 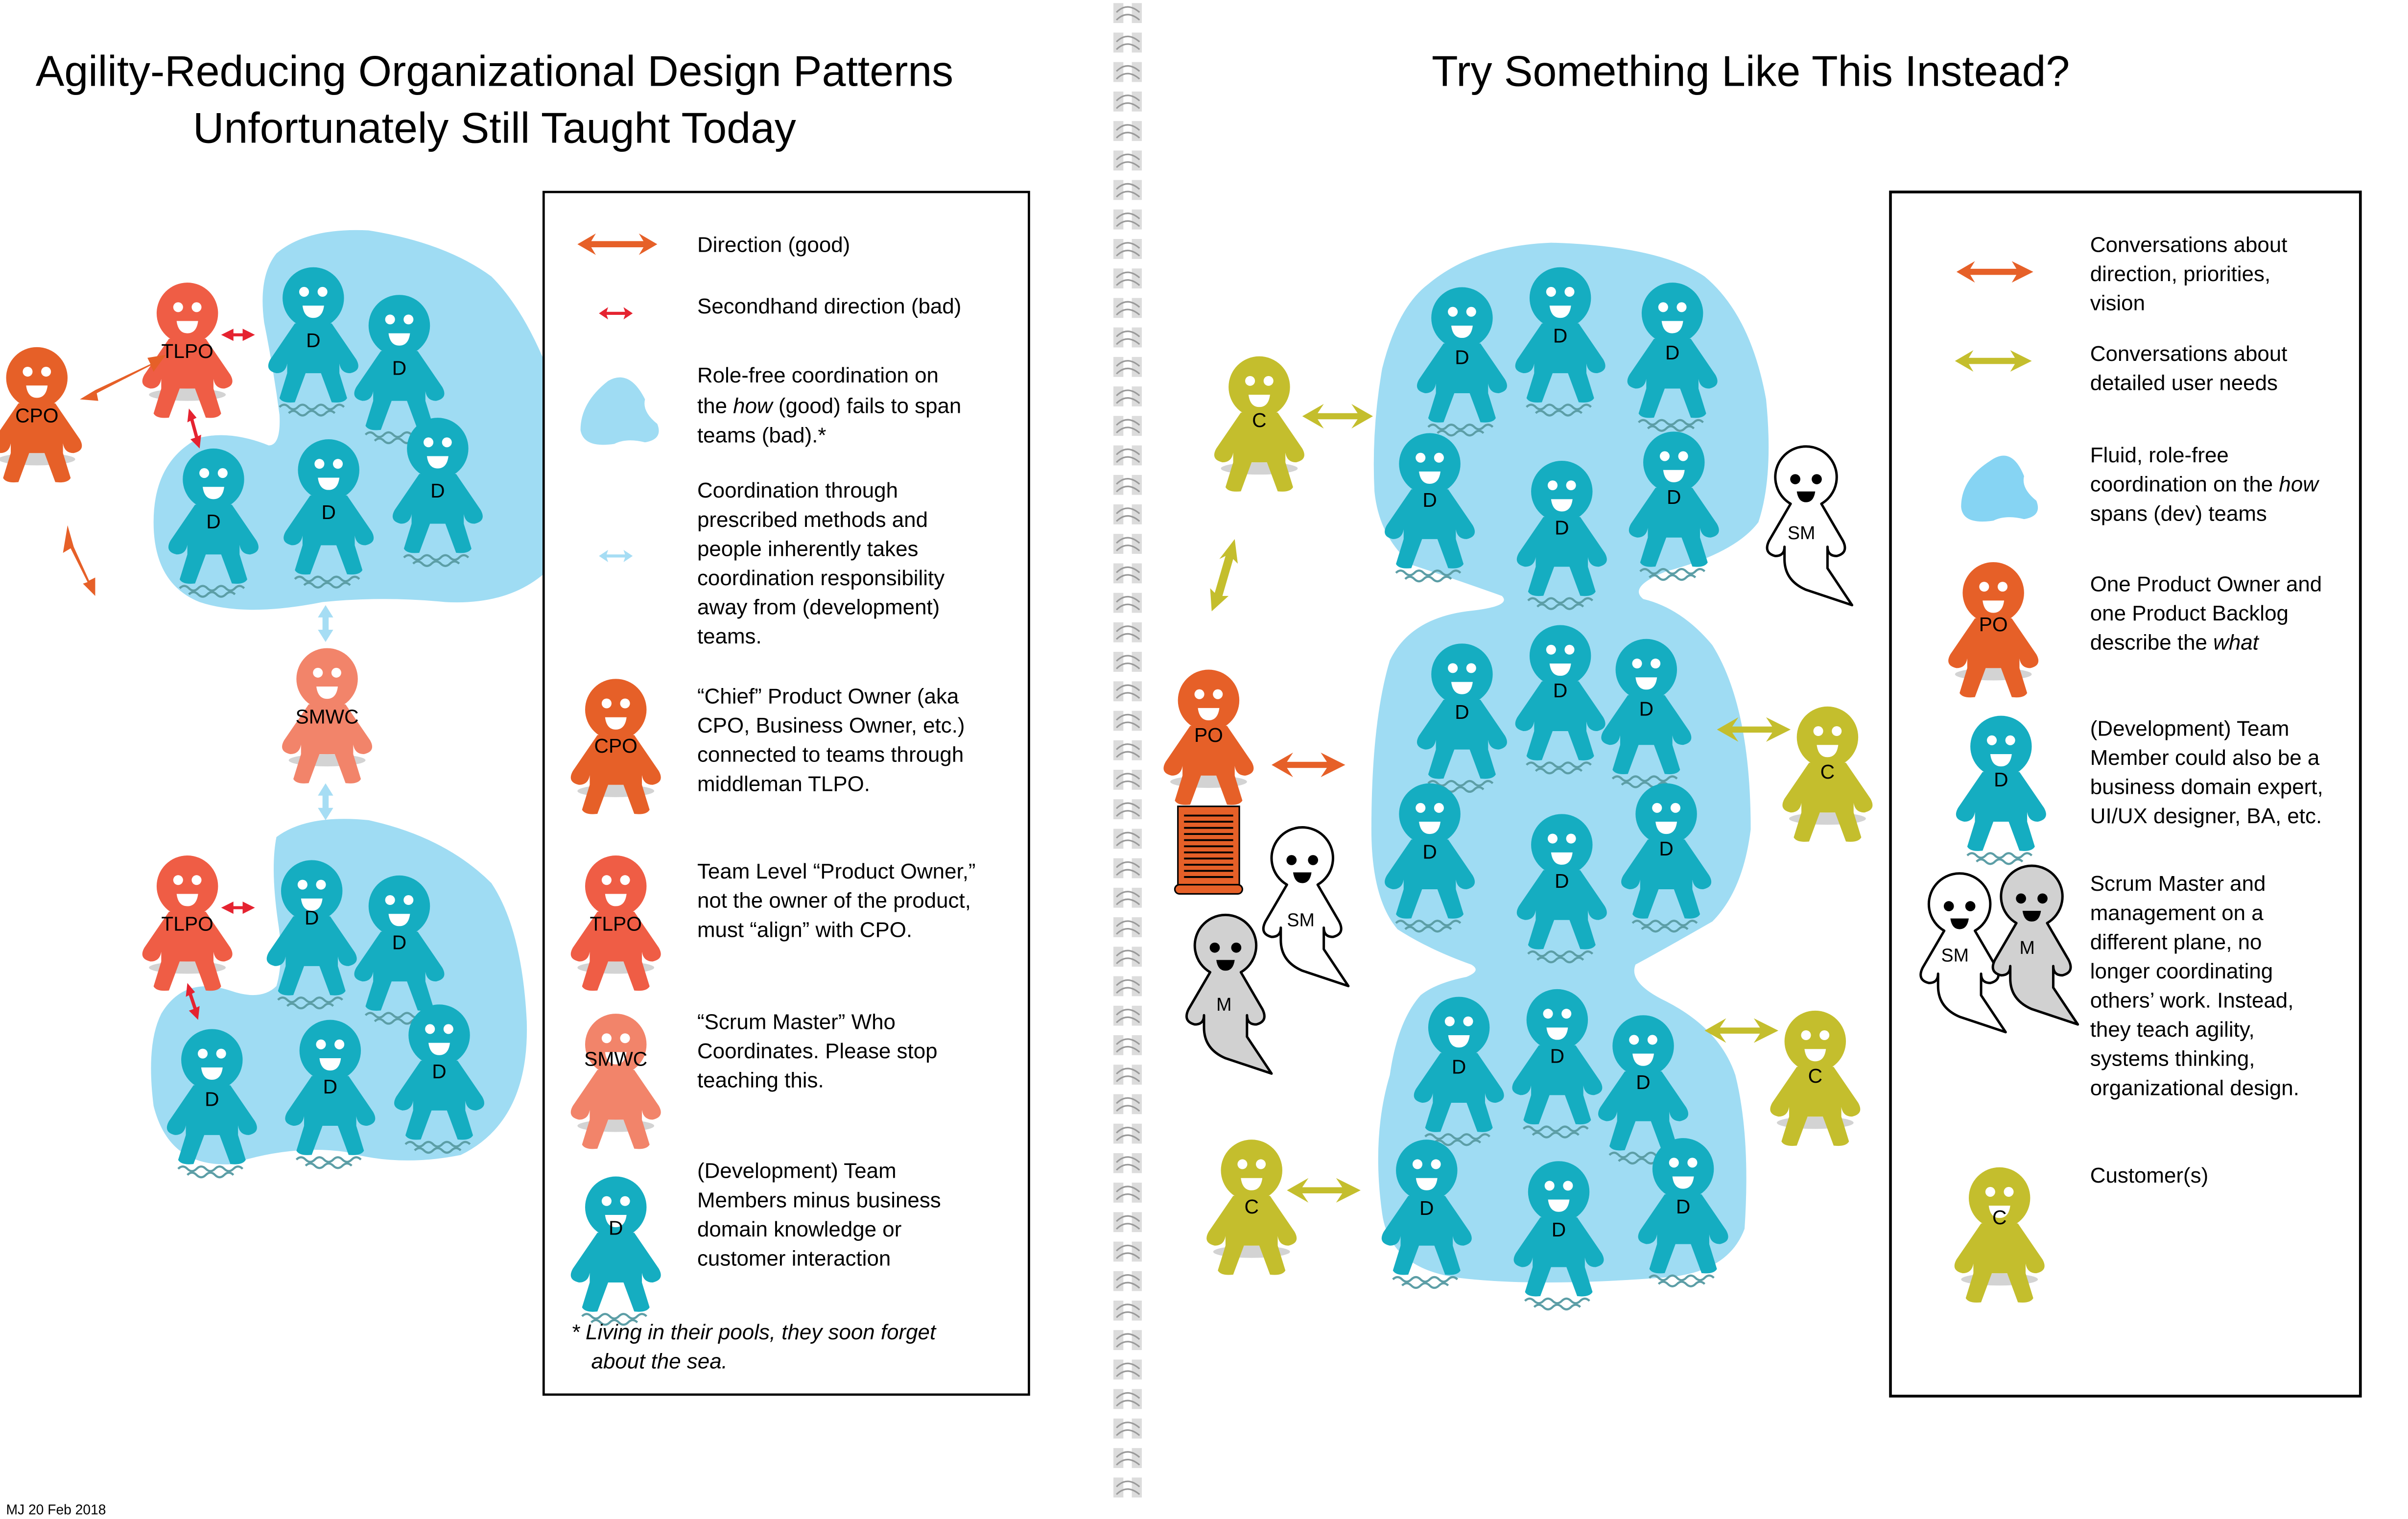 I want to click on spiral-binding, so click(x=1127, y=750).